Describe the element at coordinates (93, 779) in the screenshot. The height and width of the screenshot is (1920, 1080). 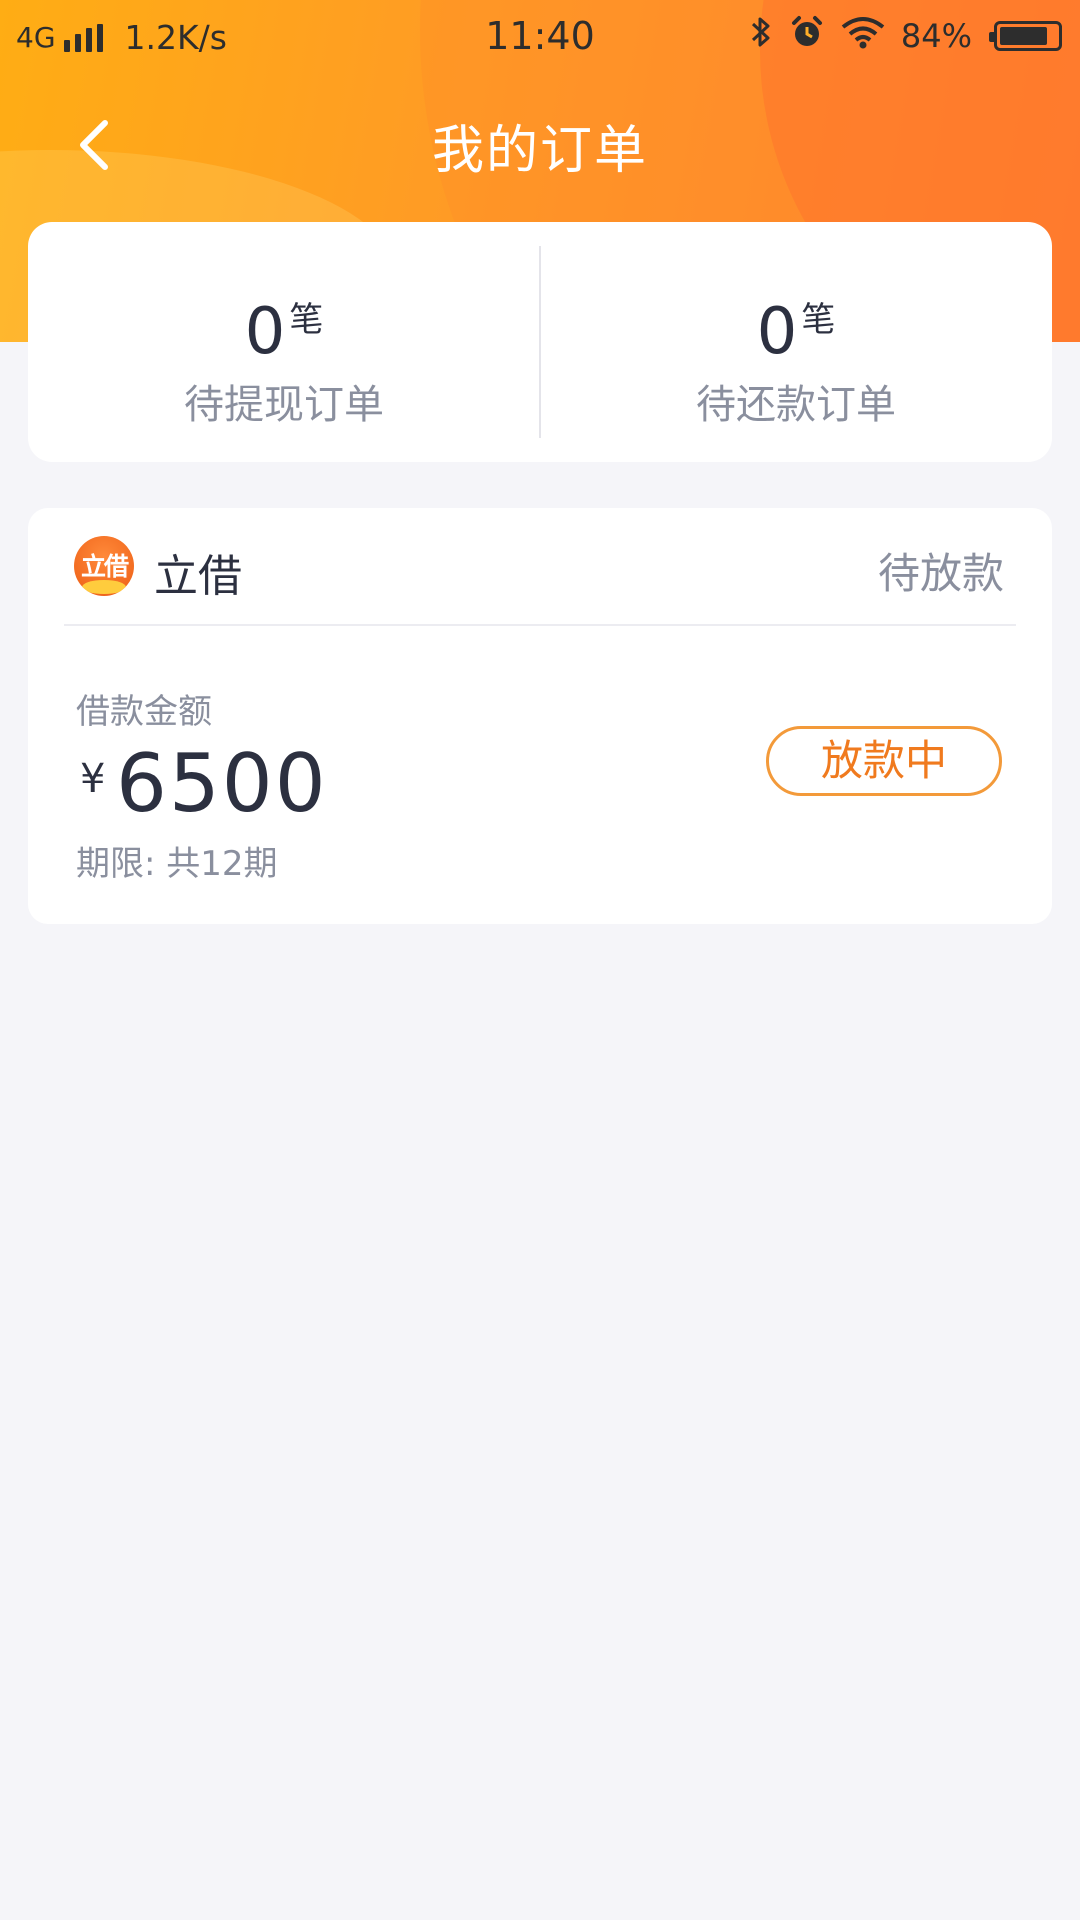
I see `currency-symbol: ¥` at that location.